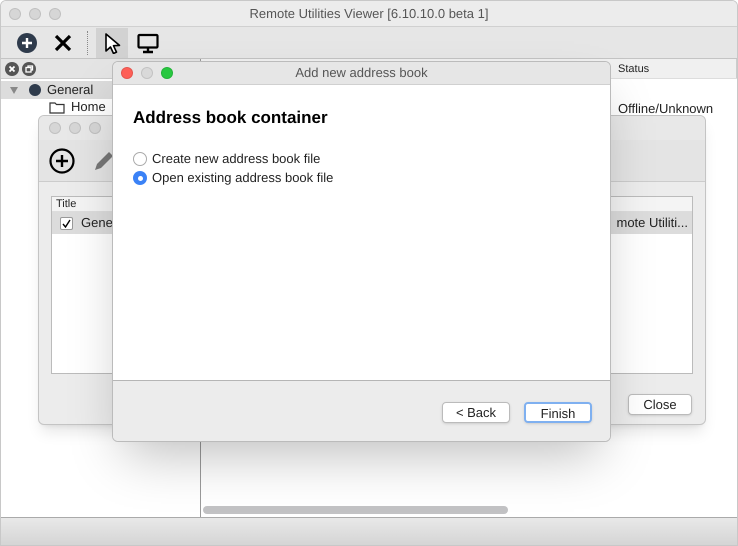 The width and height of the screenshot is (738, 546). I want to click on finish-button: Finish, so click(558, 412).